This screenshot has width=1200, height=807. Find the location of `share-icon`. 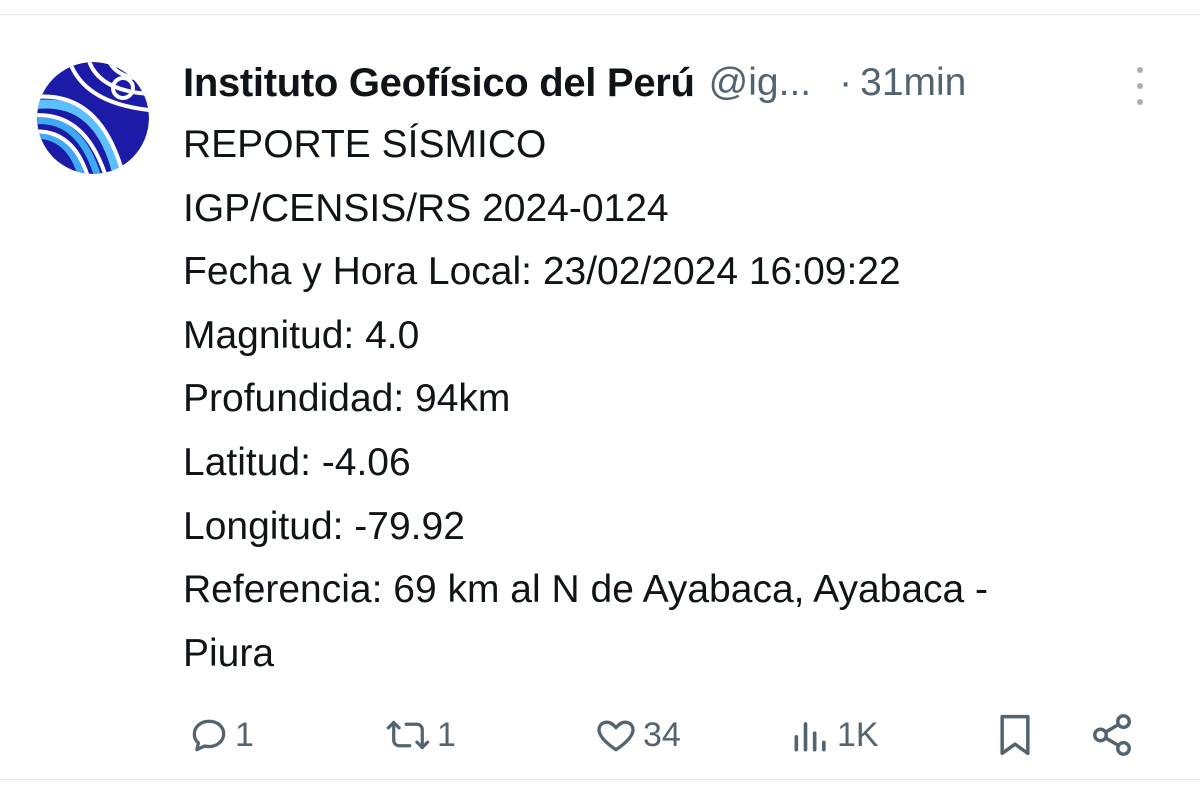

share-icon is located at coordinates (1112, 735).